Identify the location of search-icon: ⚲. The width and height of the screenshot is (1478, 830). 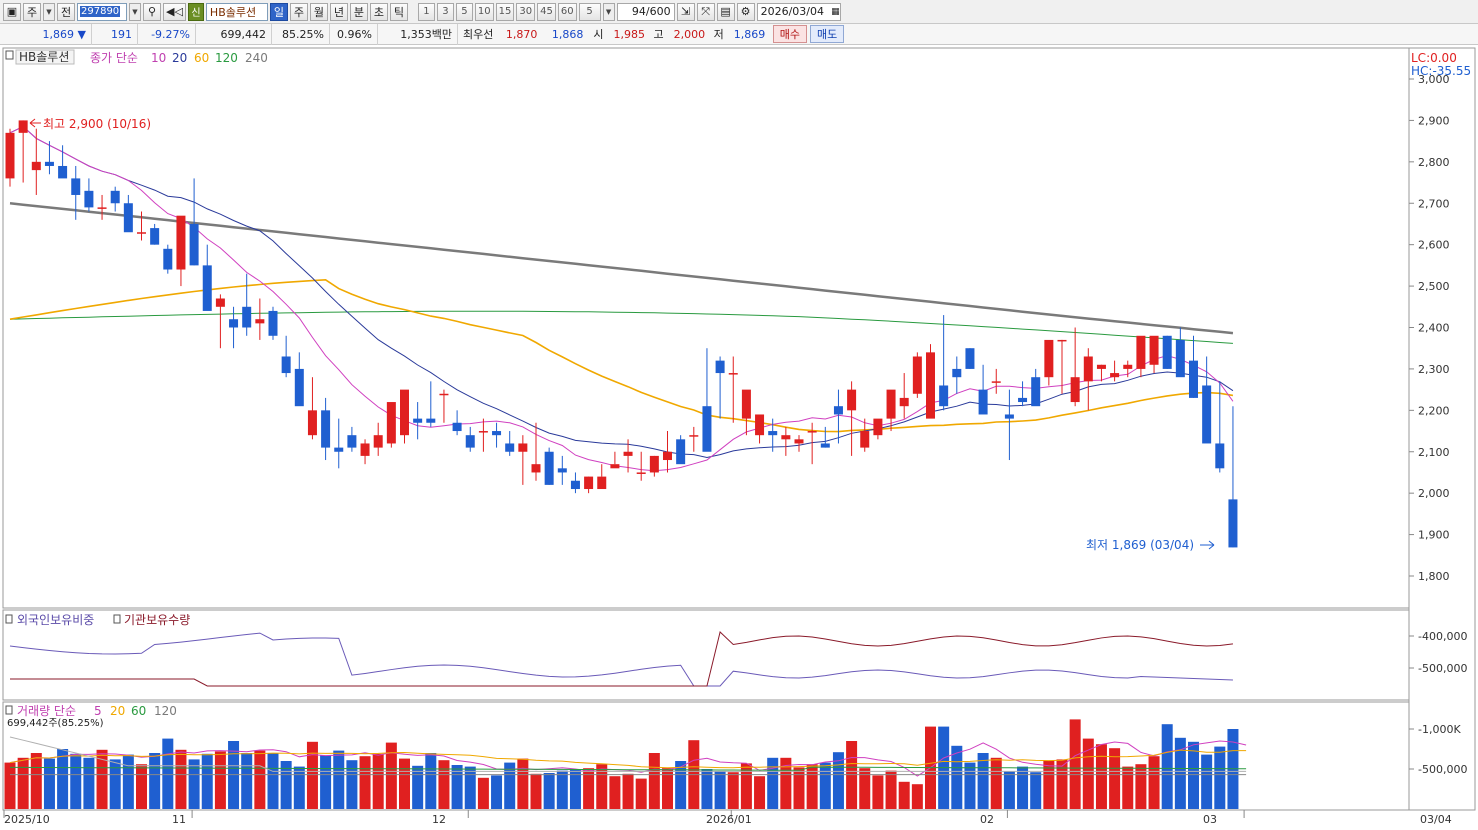
(152, 11).